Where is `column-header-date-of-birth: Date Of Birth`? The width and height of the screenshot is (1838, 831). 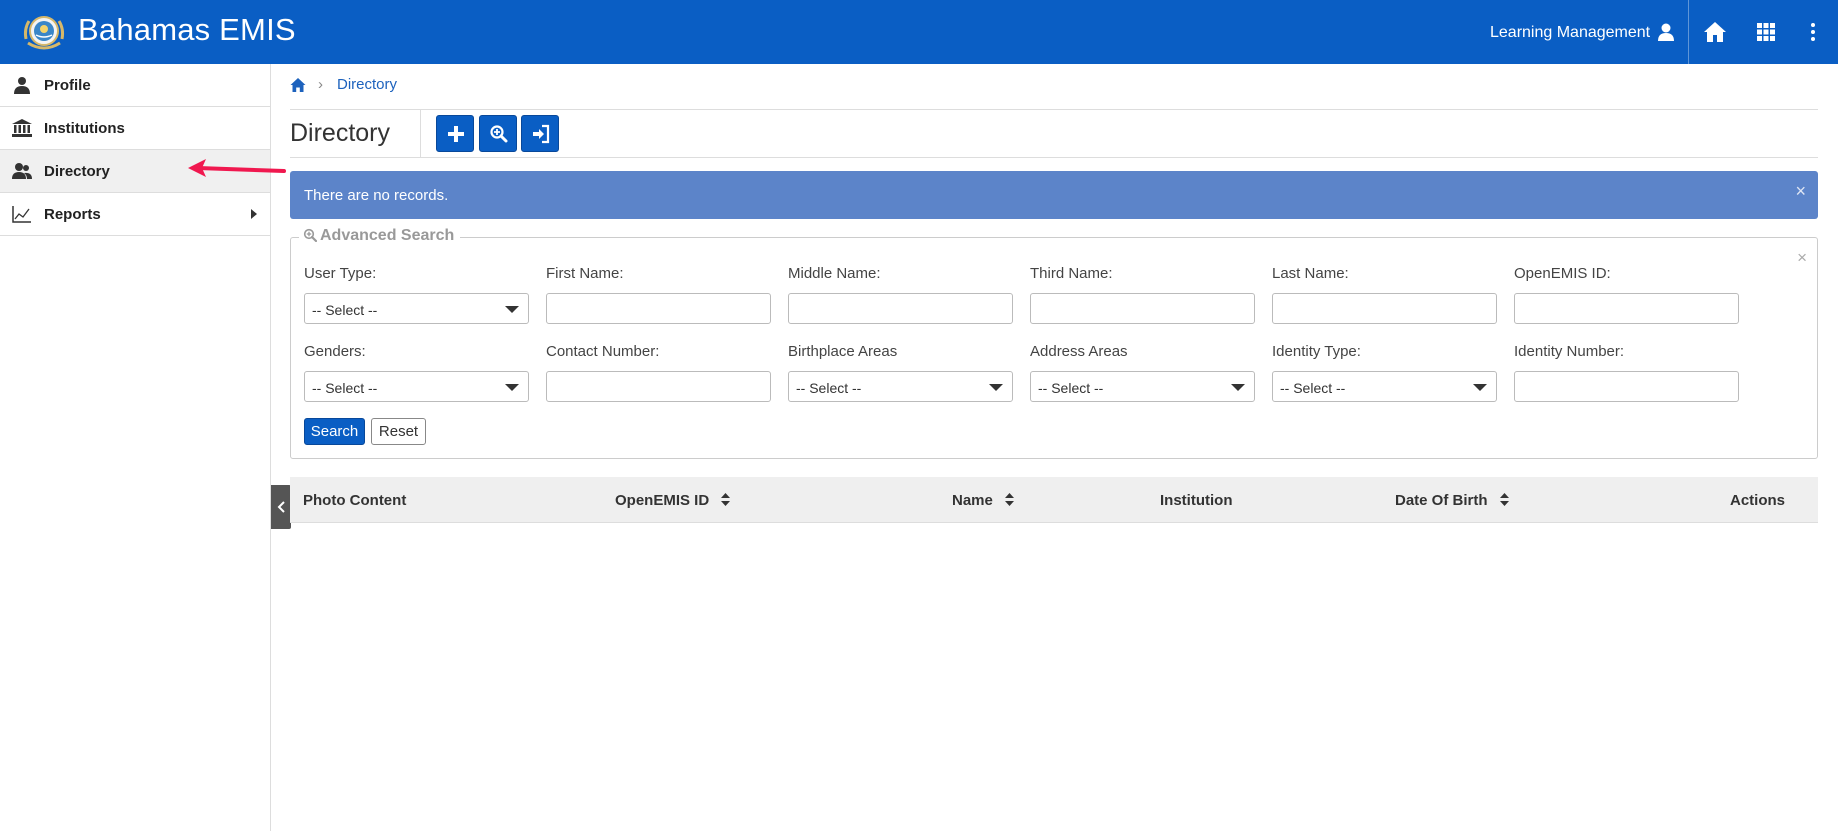
column-header-date-of-birth: Date Of Birth is located at coordinates (1452, 500).